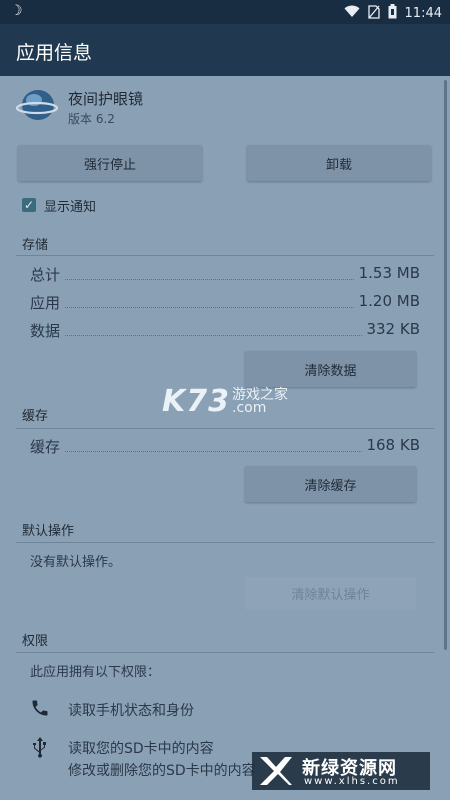 This screenshot has height=800, width=450. Describe the element at coordinates (41, 709) in the screenshot. I see `phone-icon` at that location.